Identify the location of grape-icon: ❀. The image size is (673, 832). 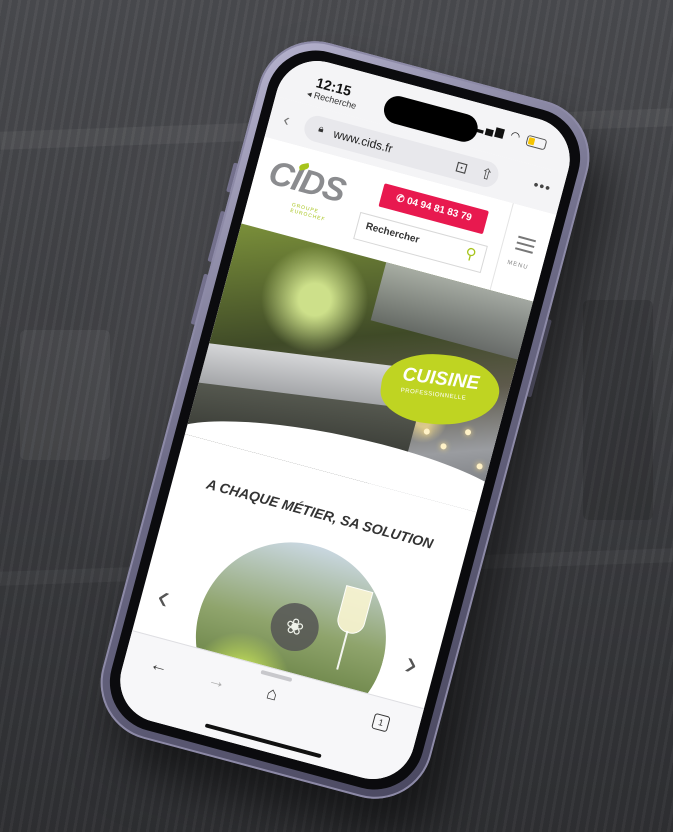
(294, 627).